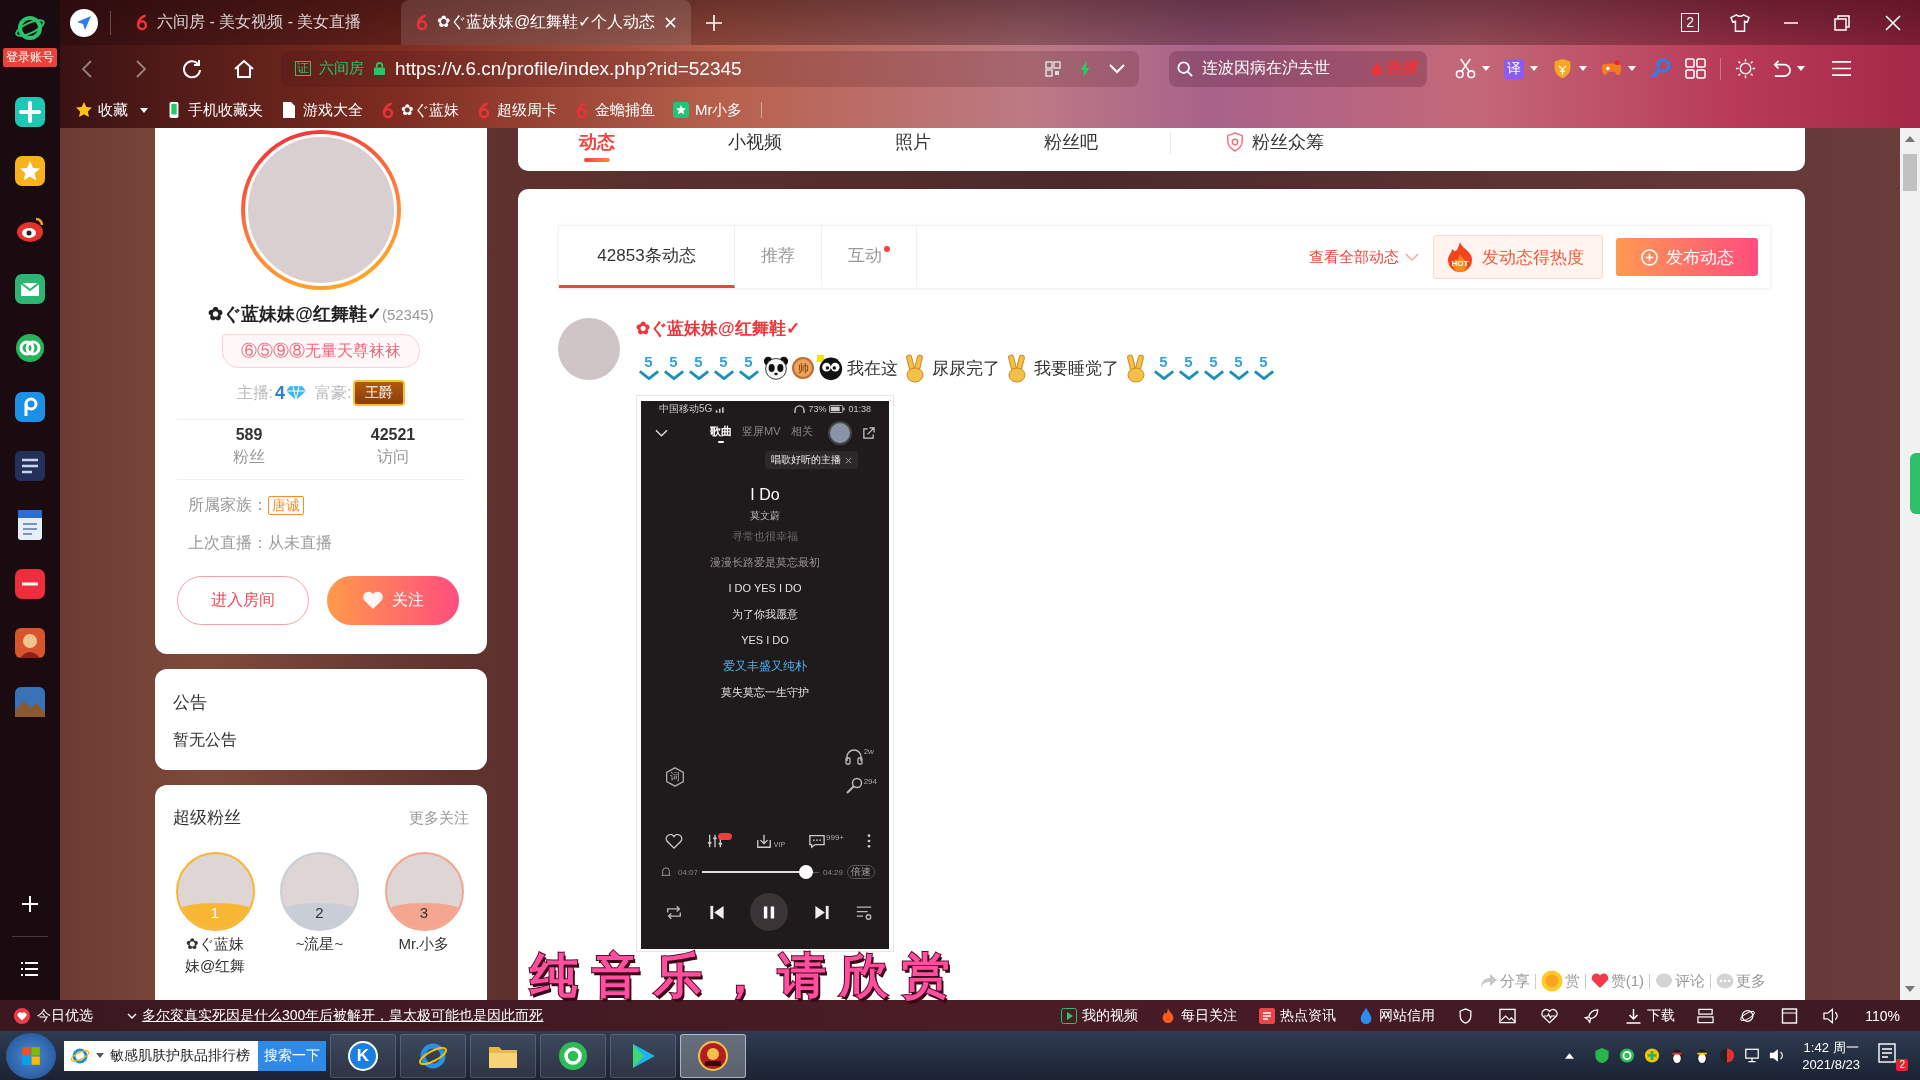  Describe the element at coordinates (65, 1015) in the screenshot. I see `daily-picks-link: 今日优选` at that location.